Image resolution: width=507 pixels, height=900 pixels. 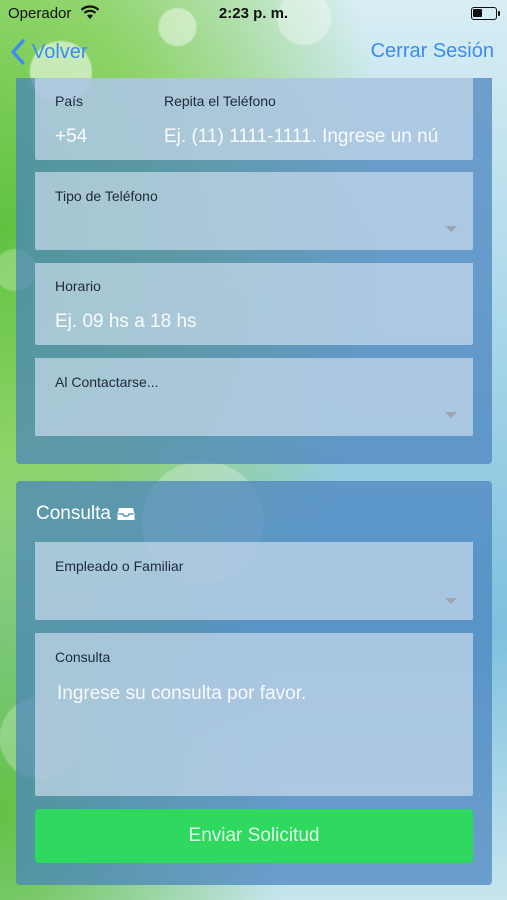 I want to click on query-title: Consulta, so click(x=73, y=513).